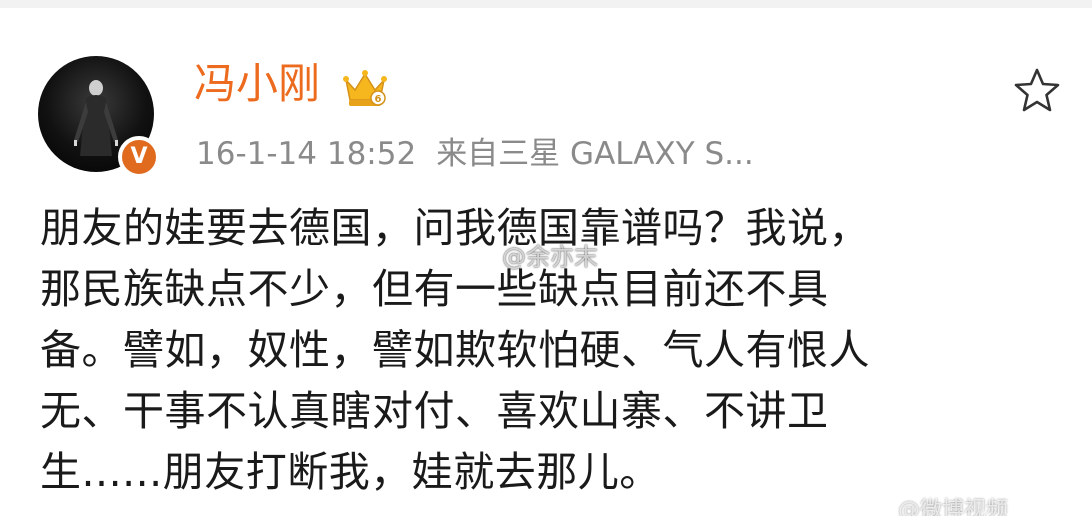 This screenshot has width=1092, height=516. Describe the element at coordinates (350, 472) in the screenshot. I see `post-line: 生......朋友打断我，娃就去那儿。` at that location.